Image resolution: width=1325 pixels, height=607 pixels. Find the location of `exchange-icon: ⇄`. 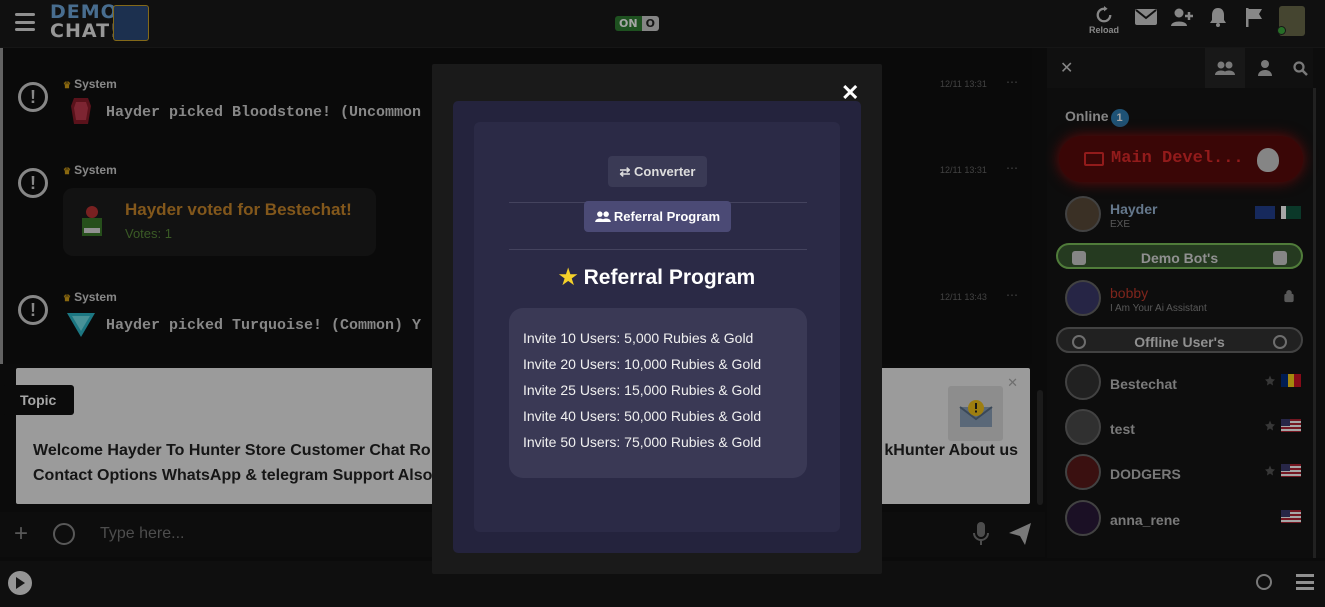

exchange-icon: ⇄ is located at coordinates (627, 171).